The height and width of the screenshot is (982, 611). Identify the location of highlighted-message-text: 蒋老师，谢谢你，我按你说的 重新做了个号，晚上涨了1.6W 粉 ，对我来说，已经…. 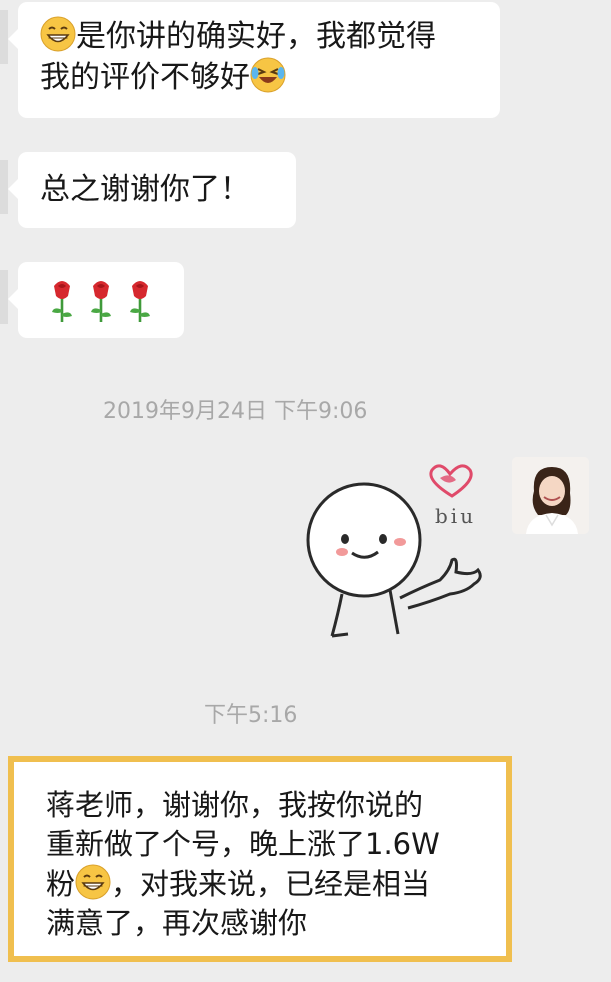
(271, 864).